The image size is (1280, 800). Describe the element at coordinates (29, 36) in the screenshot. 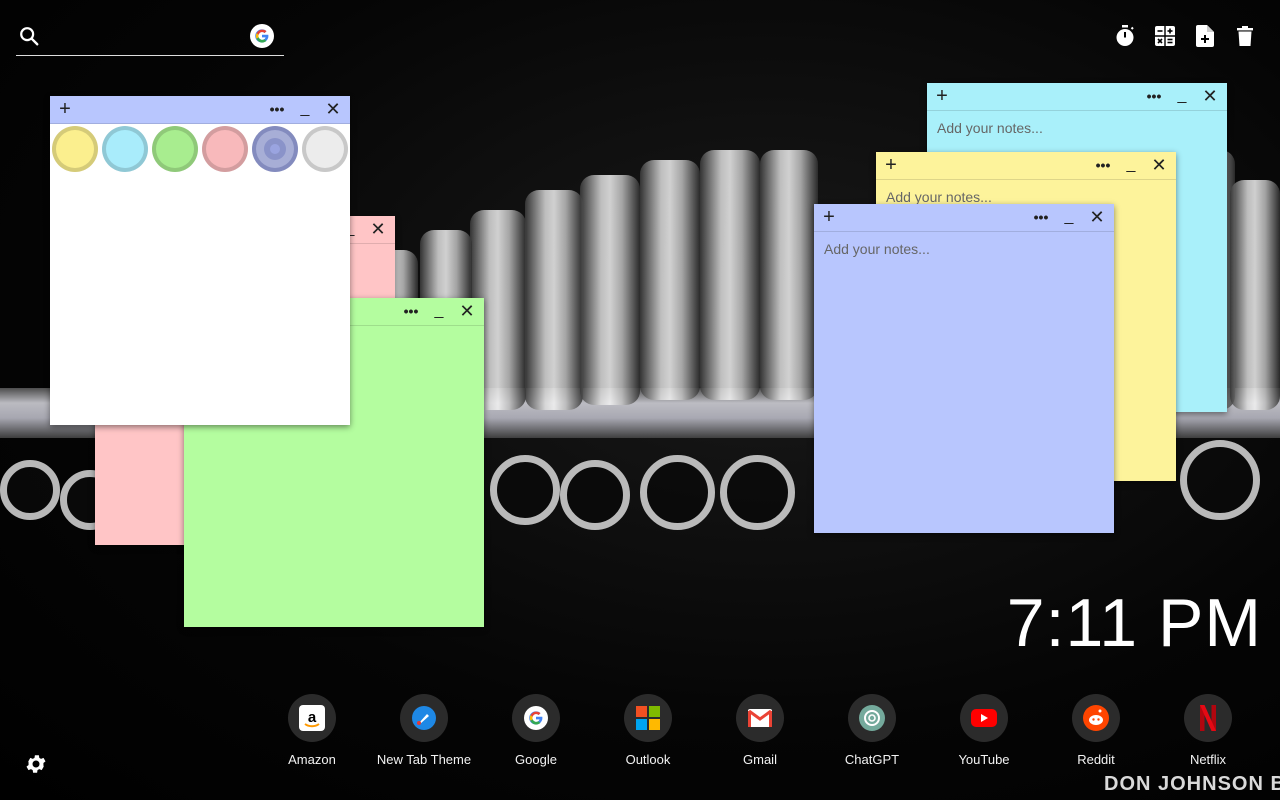

I see `search-icon` at that location.